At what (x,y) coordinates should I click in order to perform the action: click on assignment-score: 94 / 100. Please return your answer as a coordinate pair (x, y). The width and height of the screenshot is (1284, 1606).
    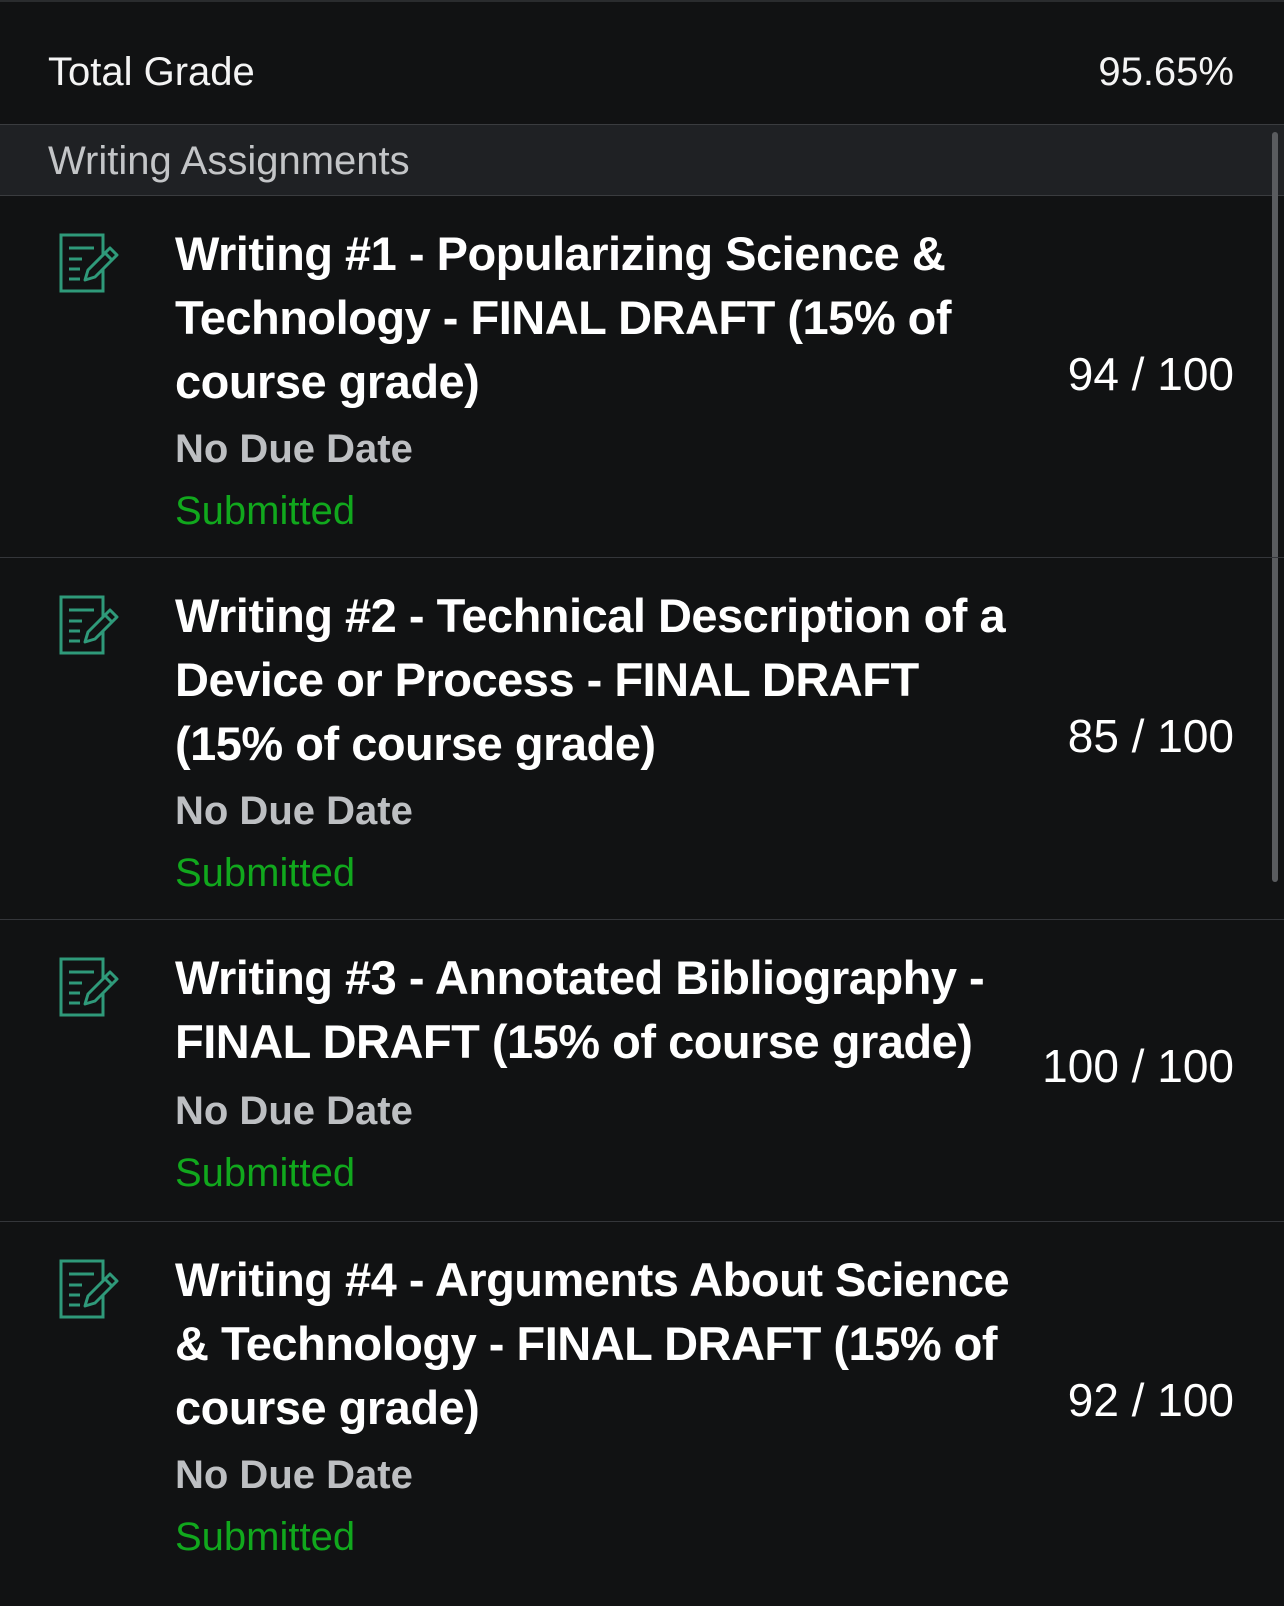
    Looking at the image, I should click on (1150, 374).